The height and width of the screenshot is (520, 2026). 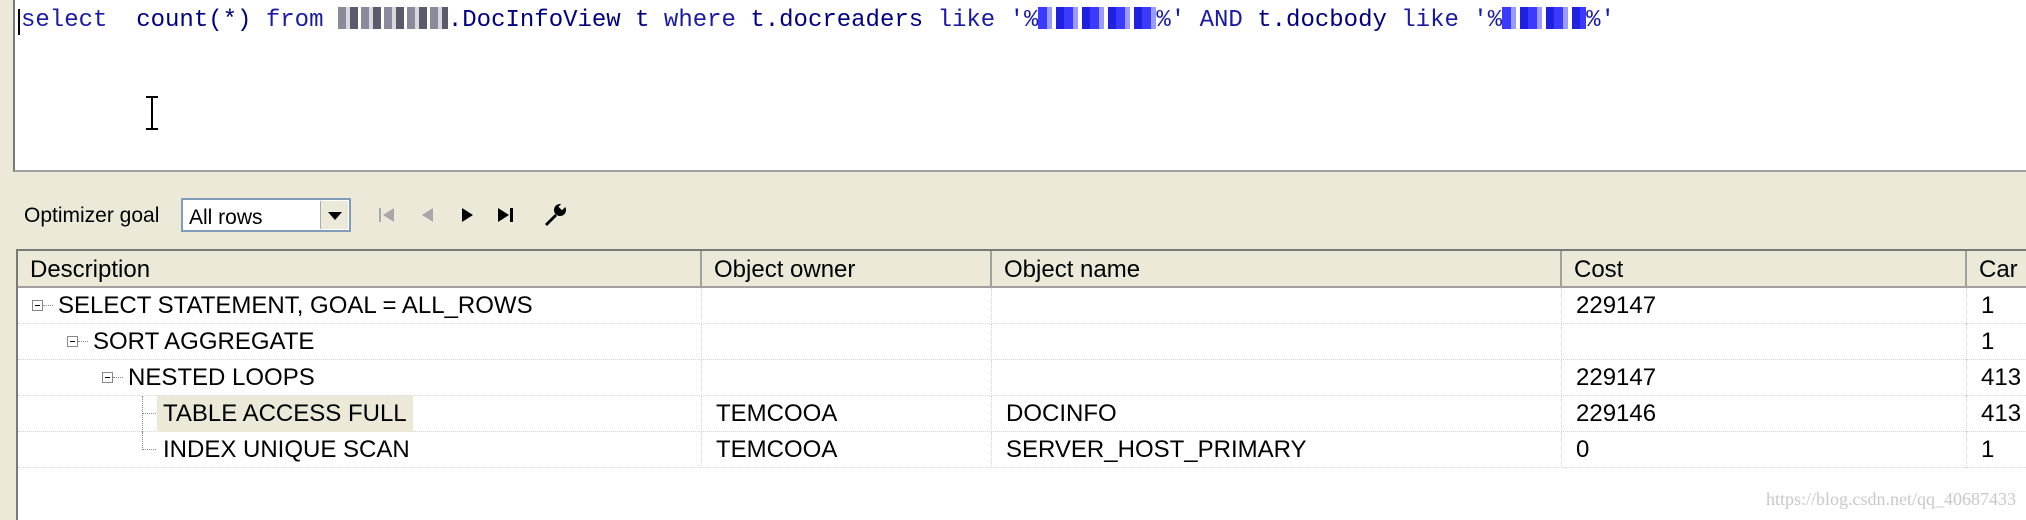 I want to click on plan-row: SELECT STATEMENT, GOAL = ALL_ROWS 229147 1, so click(x=1022, y=306).